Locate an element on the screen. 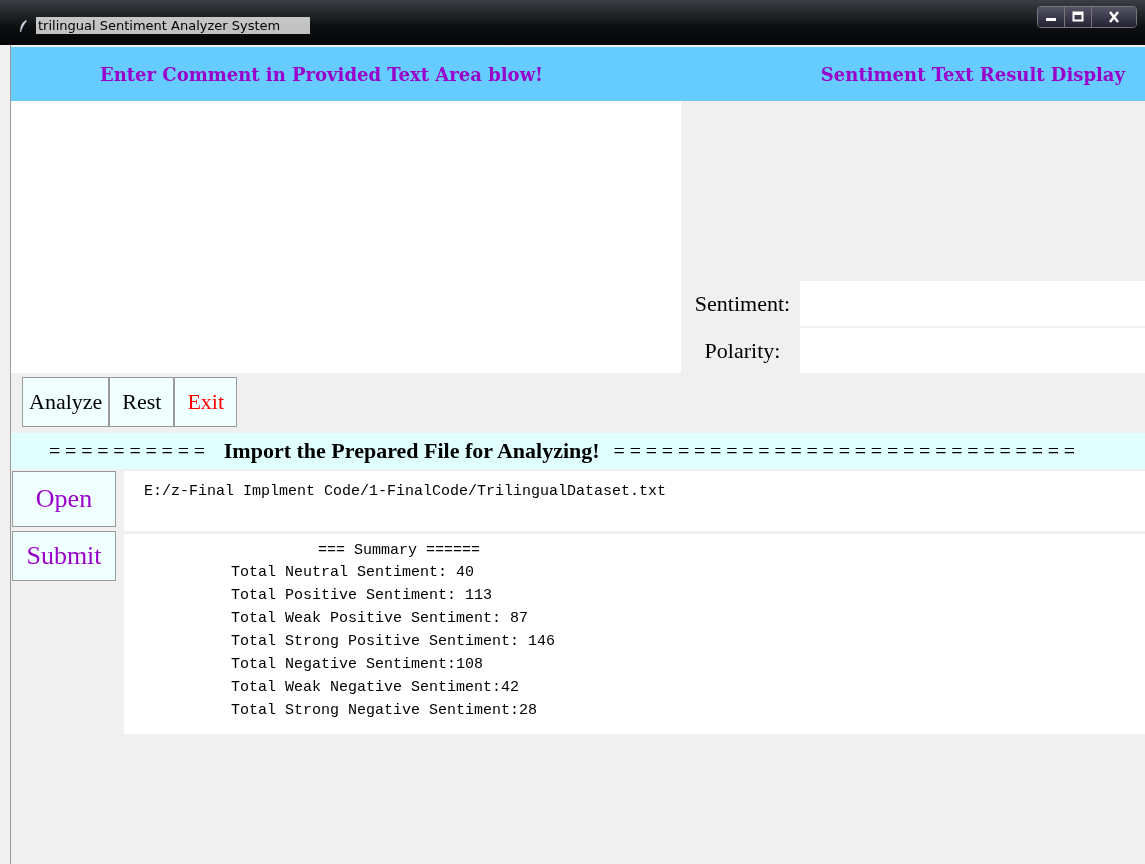 The image size is (1145, 864). action-button: Exit is located at coordinates (206, 402).